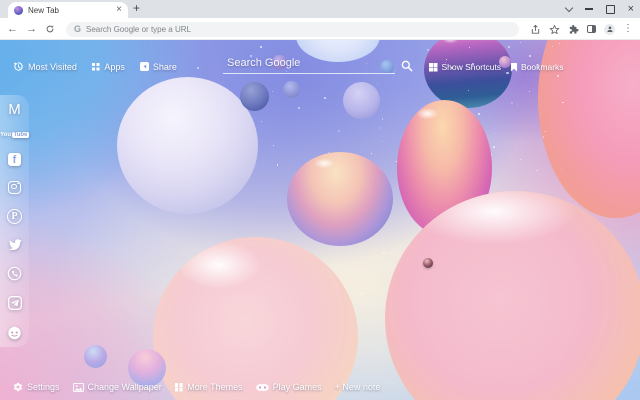 This screenshot has width=640, height=400. I want to click on whatsapp-link, so click(14, 273).